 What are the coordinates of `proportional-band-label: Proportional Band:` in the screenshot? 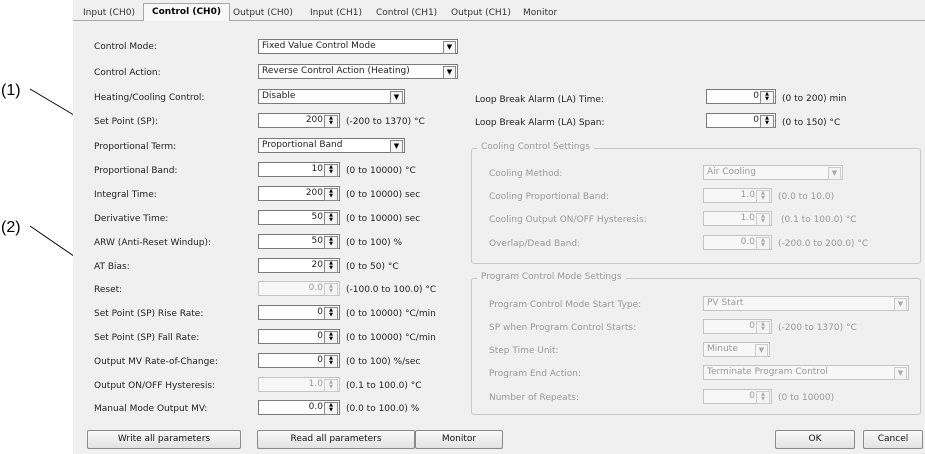 It's located at (136, 171).